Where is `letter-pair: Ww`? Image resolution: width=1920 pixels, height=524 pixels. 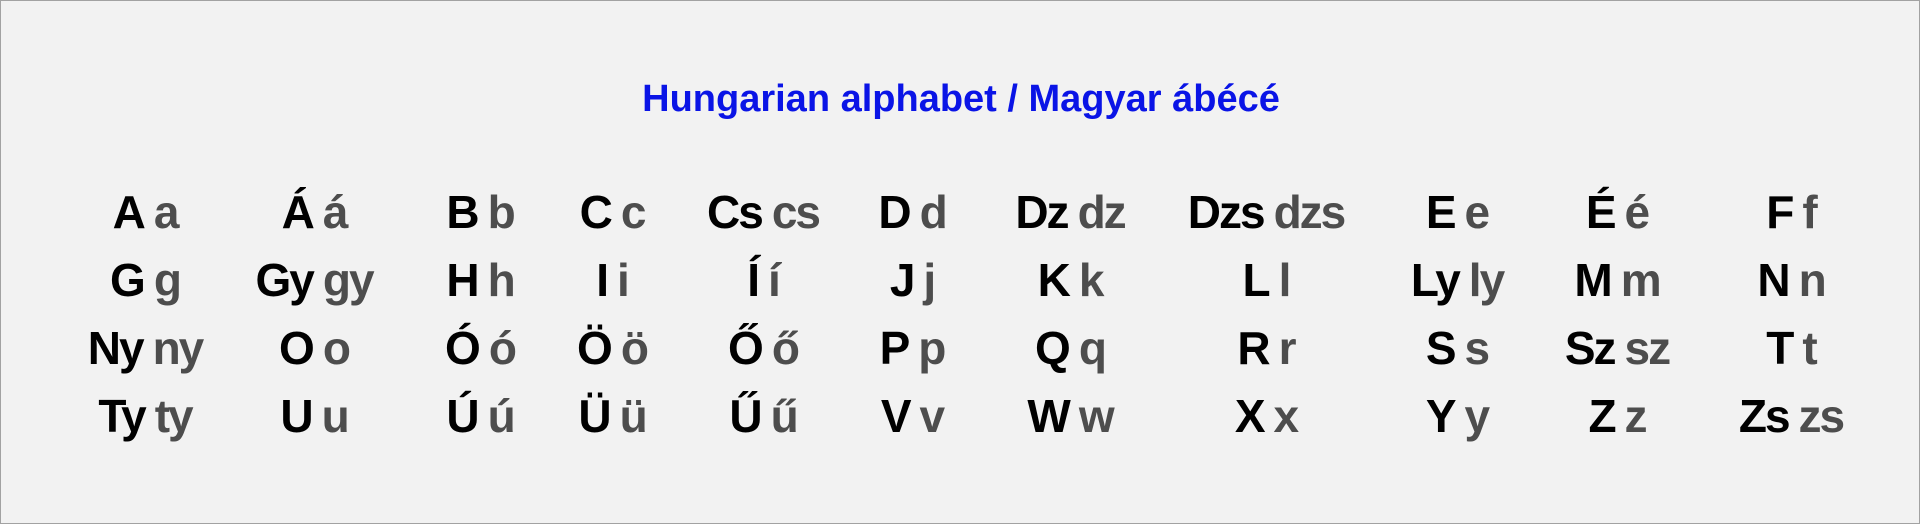
letter-pair: Ww is located at coordinates (1070, 416).